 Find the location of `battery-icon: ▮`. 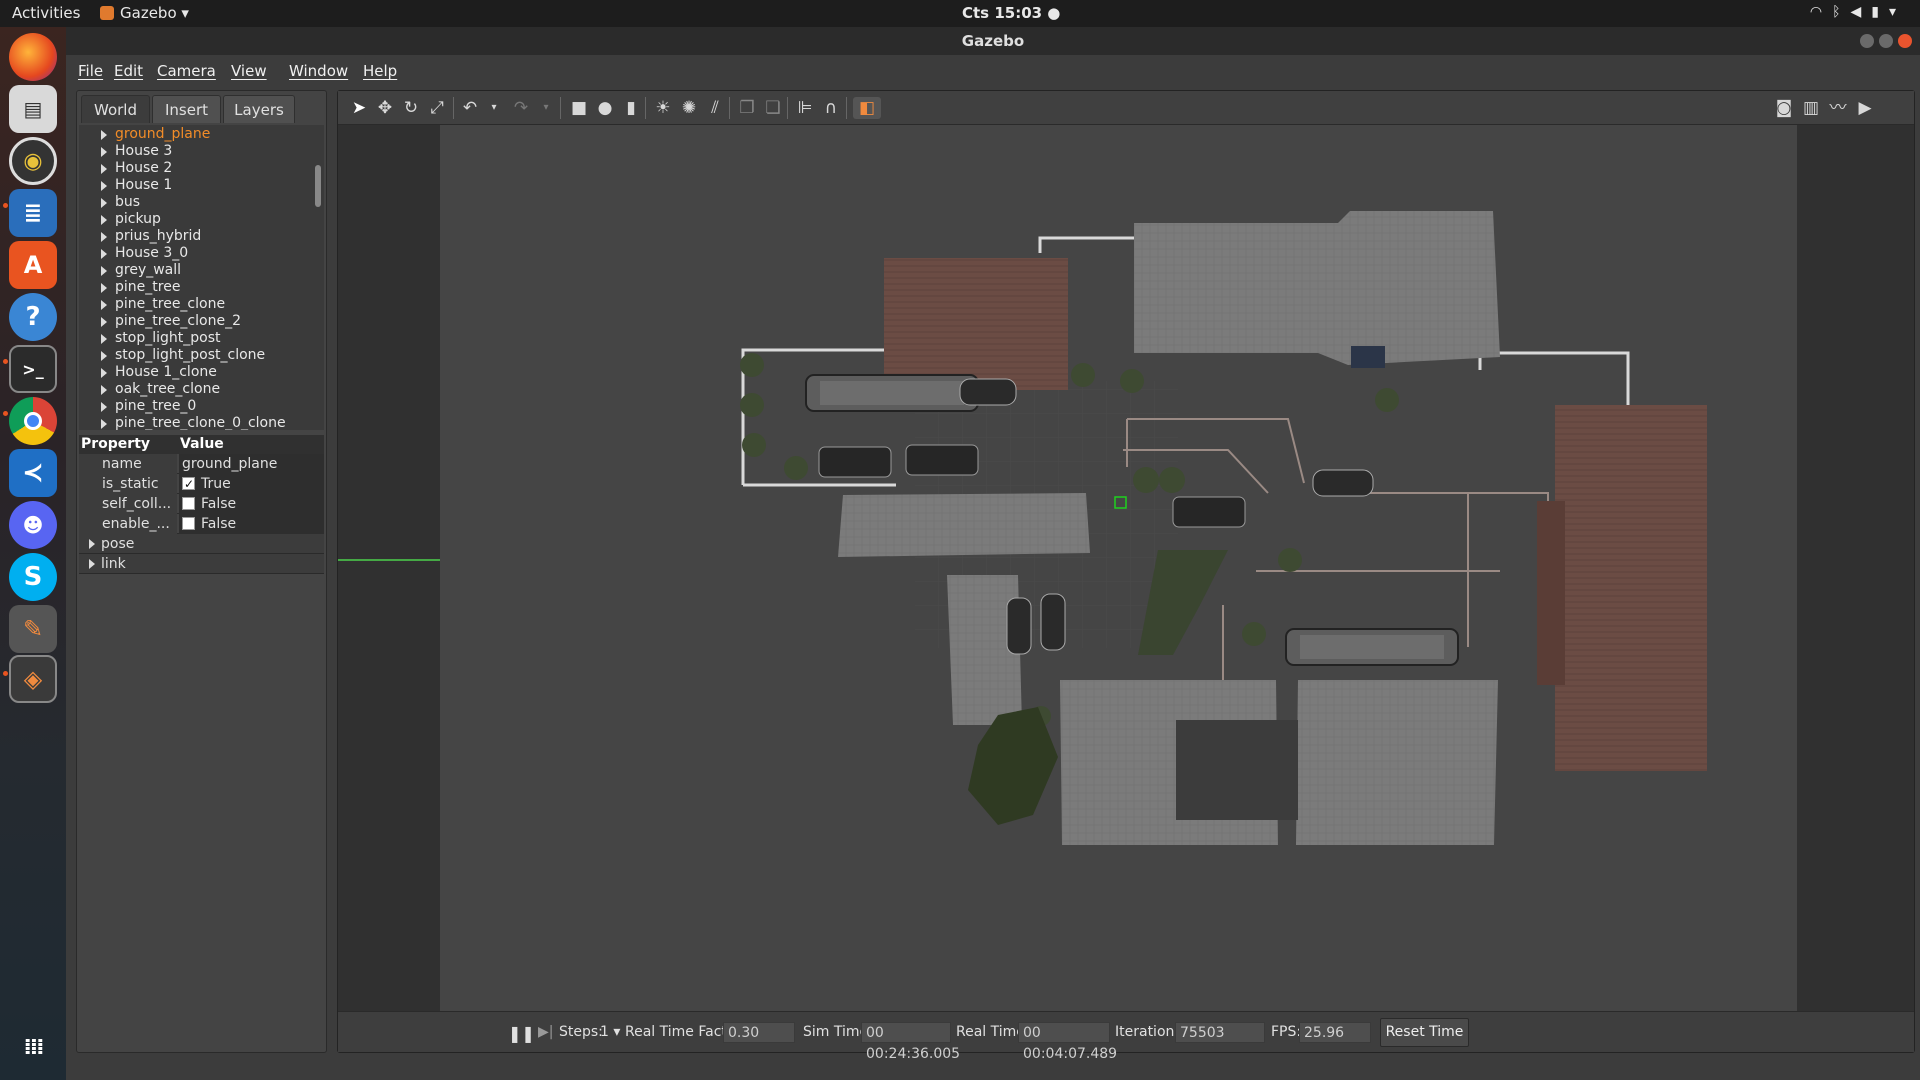

battery-icon: ▮ is located at coordinates (1880, 12).